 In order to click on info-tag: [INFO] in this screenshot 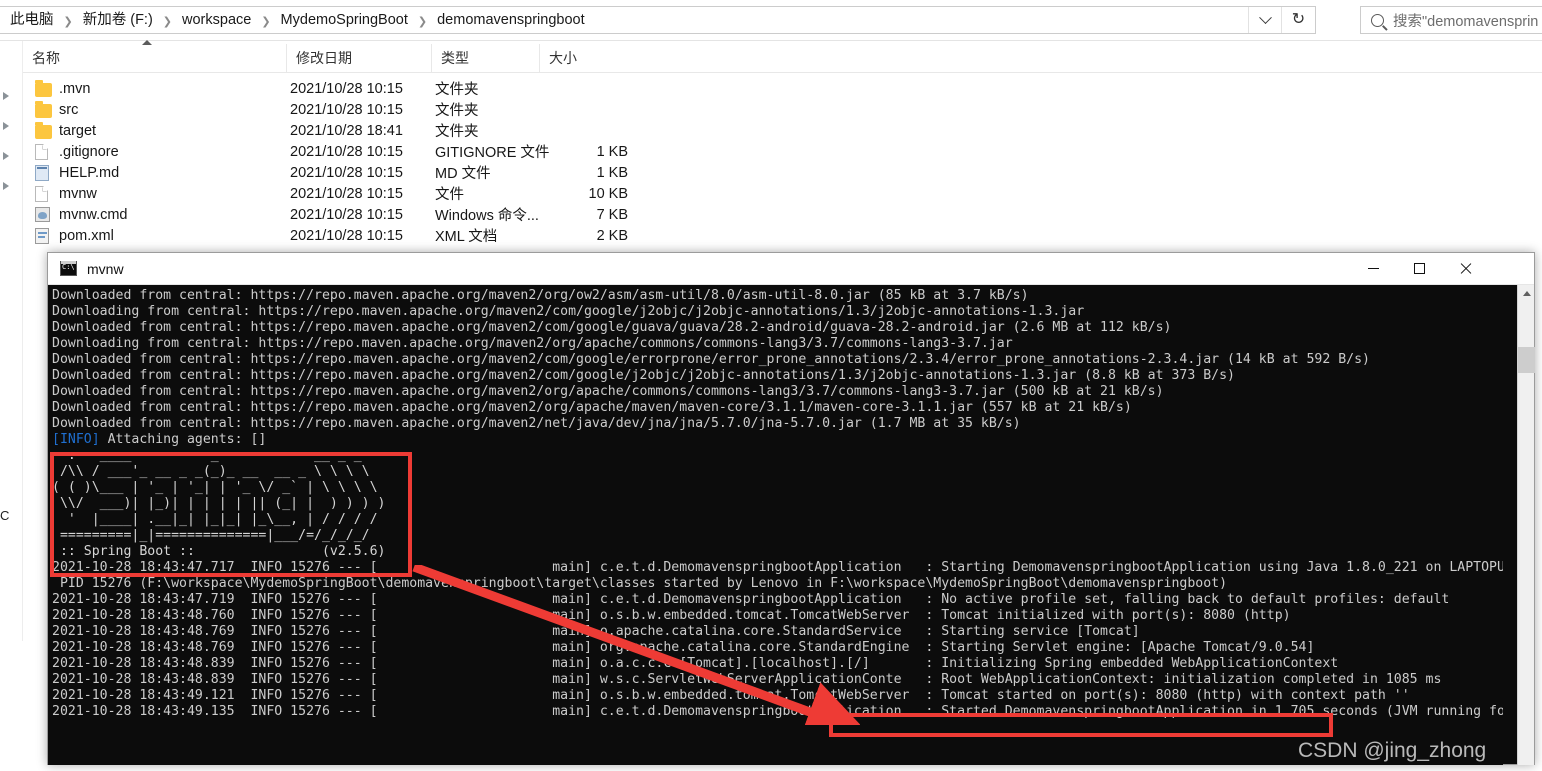, I will do `click(76, 439)`.